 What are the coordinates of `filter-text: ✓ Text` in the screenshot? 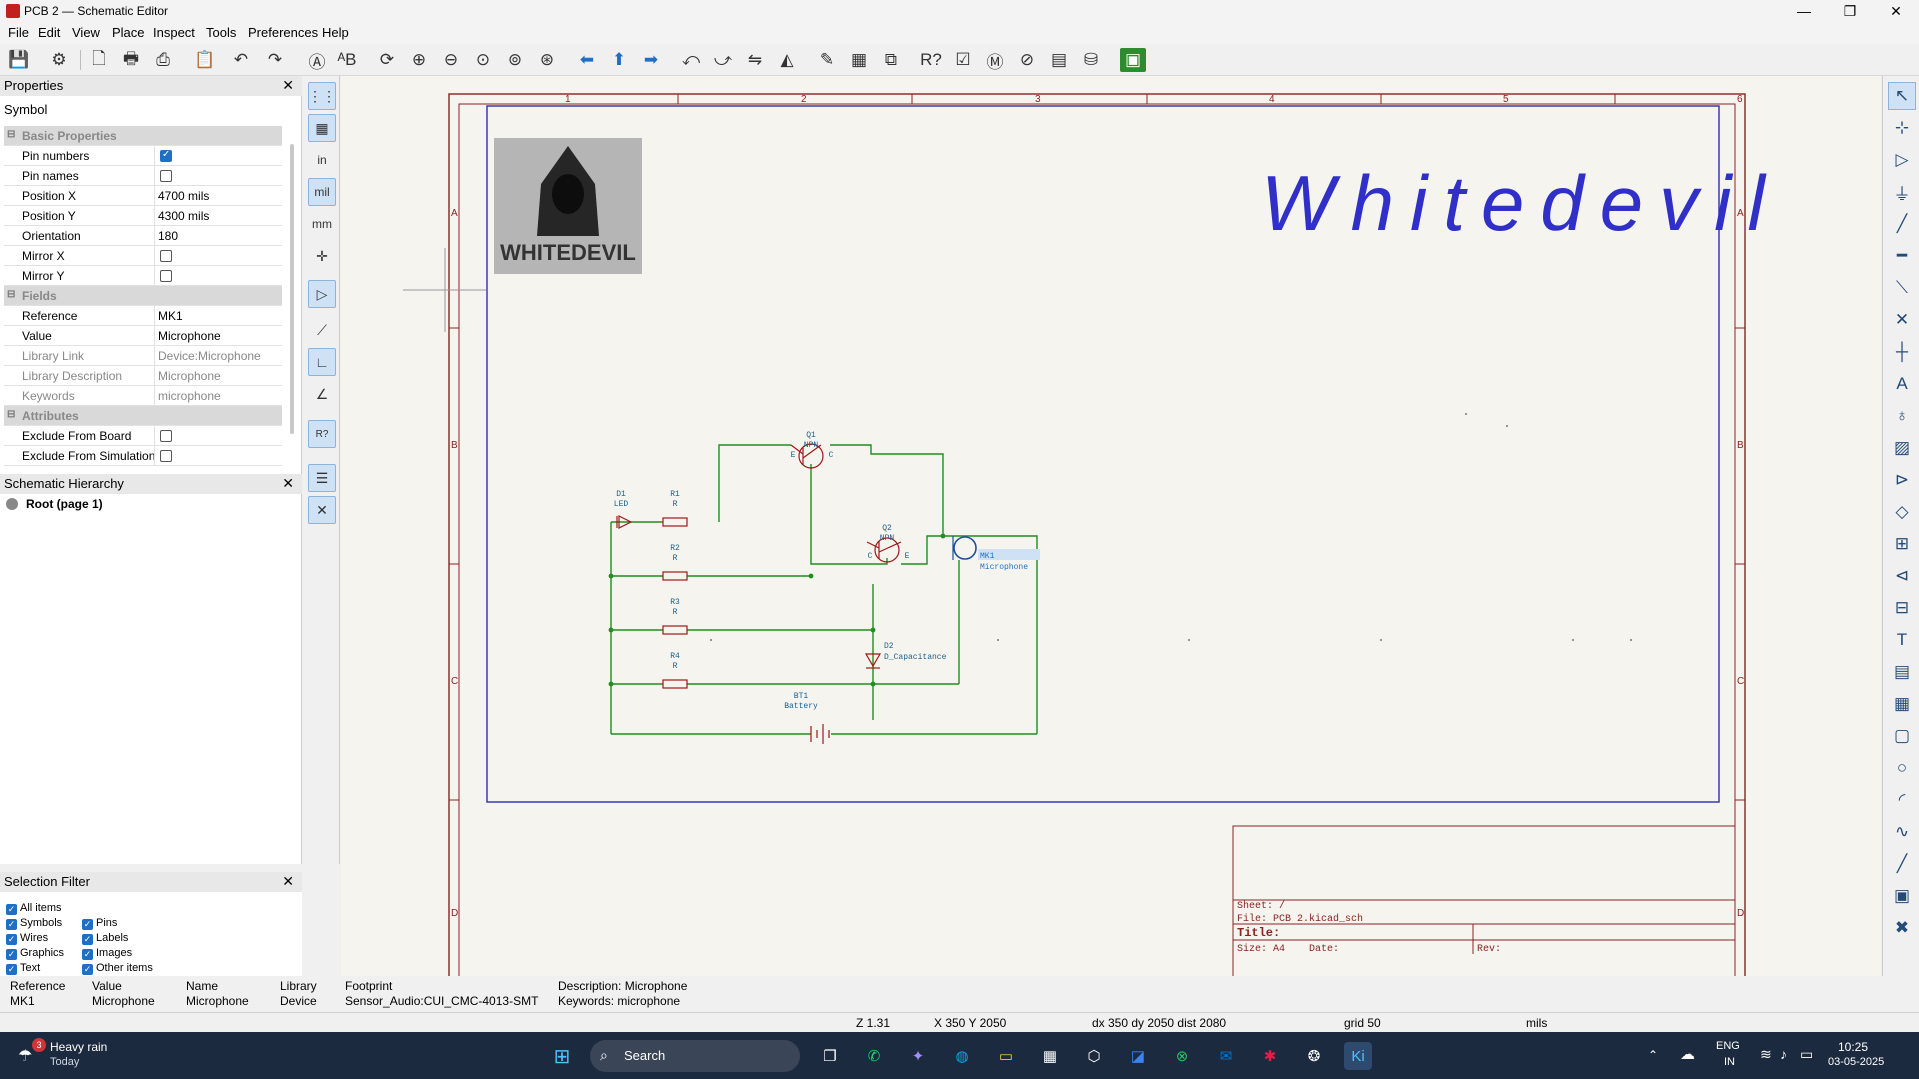 It's located at (23, 968).